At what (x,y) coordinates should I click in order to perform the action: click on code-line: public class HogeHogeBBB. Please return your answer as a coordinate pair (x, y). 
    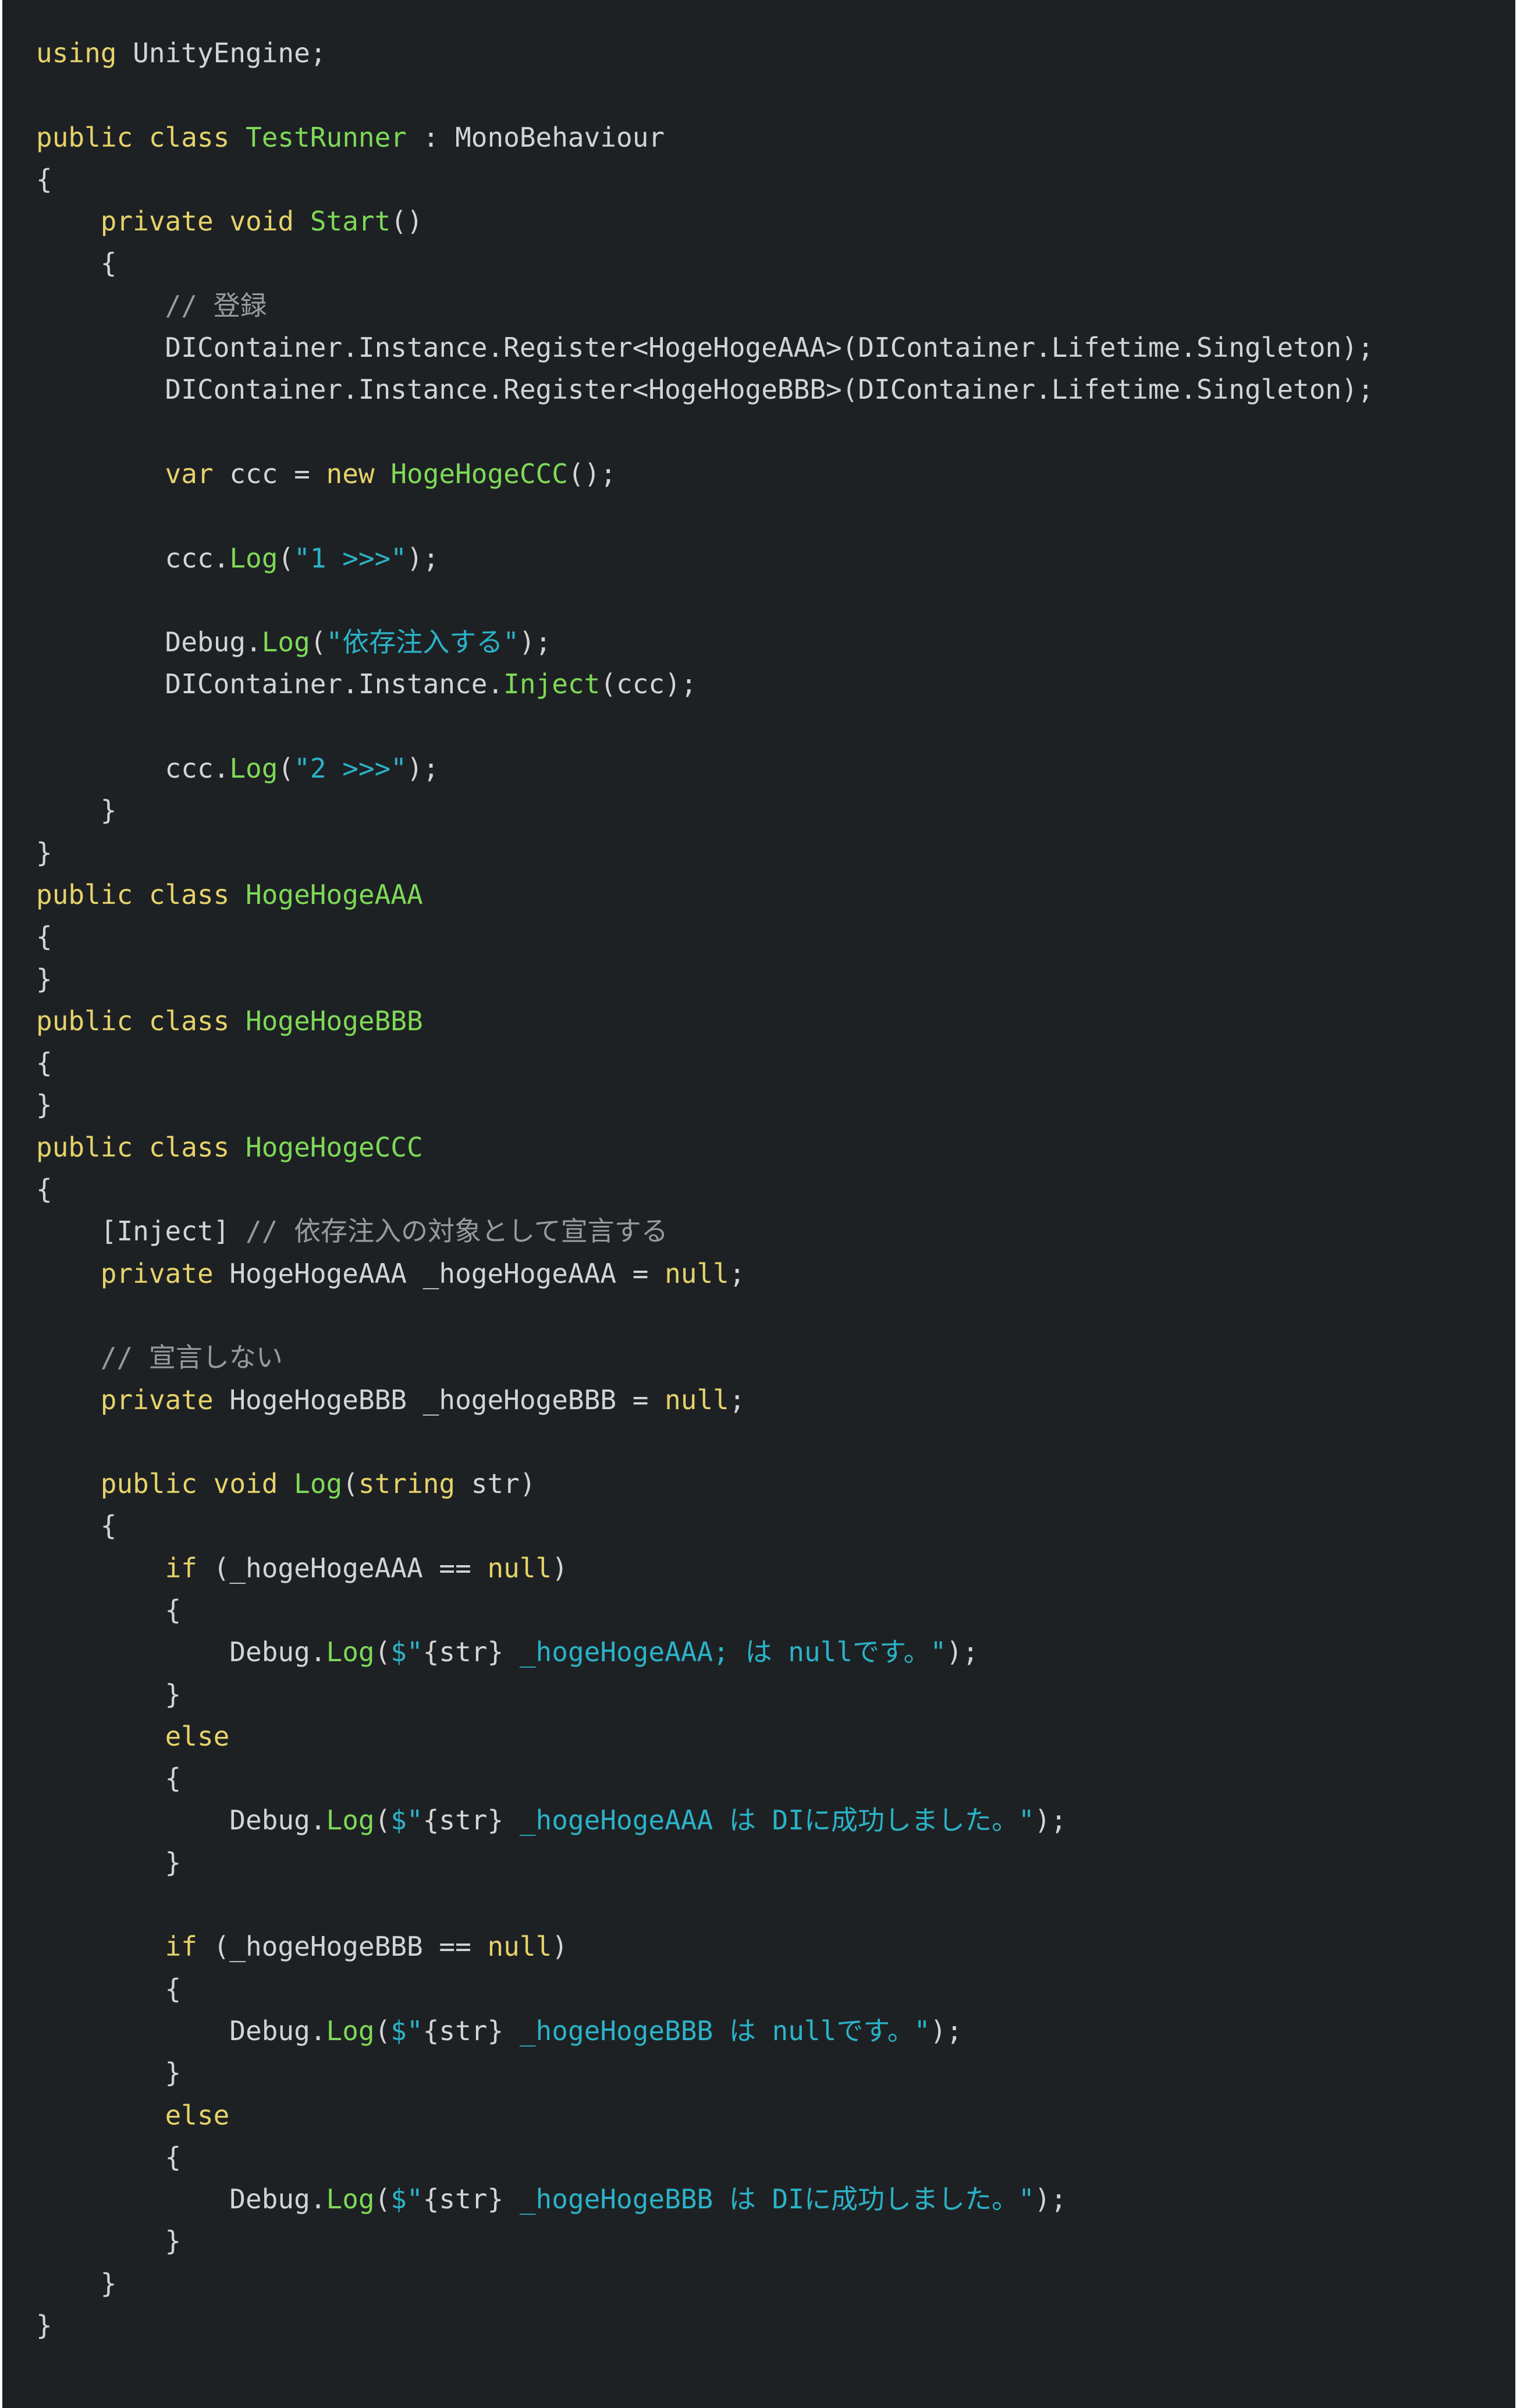
    Looking at the image, I should click on (705, 1021).